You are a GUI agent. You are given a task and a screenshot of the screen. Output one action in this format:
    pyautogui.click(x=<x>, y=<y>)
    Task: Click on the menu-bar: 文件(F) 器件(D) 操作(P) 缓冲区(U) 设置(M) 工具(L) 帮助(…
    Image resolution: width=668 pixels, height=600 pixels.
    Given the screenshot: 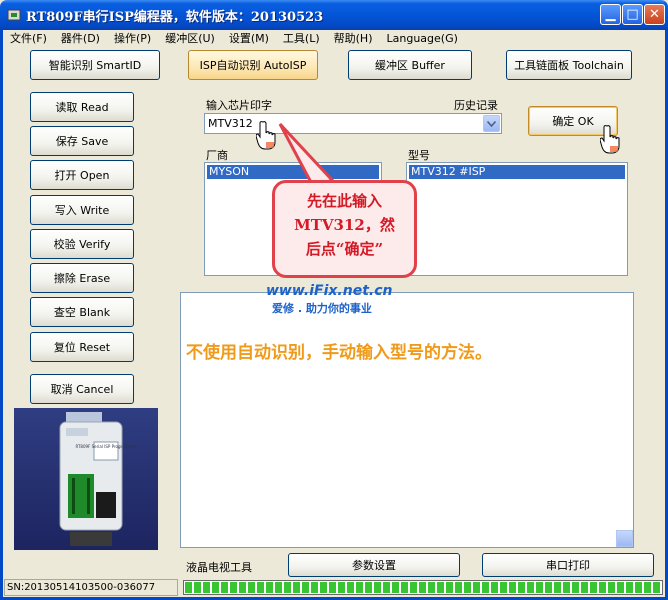 What is the action you would take?
    pyautogui.click(x=334, y=38)
    